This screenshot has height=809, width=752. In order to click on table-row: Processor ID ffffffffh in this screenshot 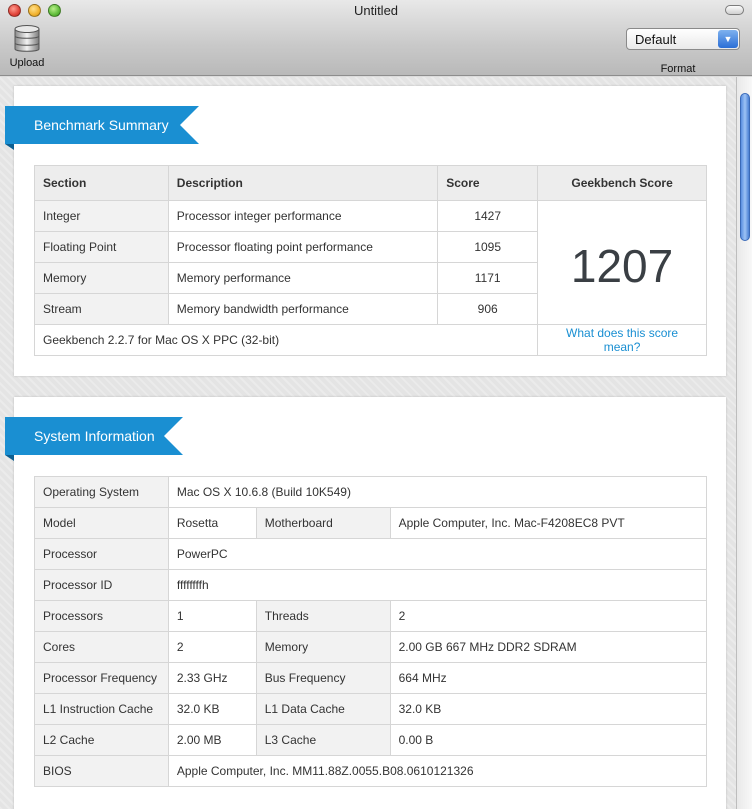, I will do `click(371, 585)`.